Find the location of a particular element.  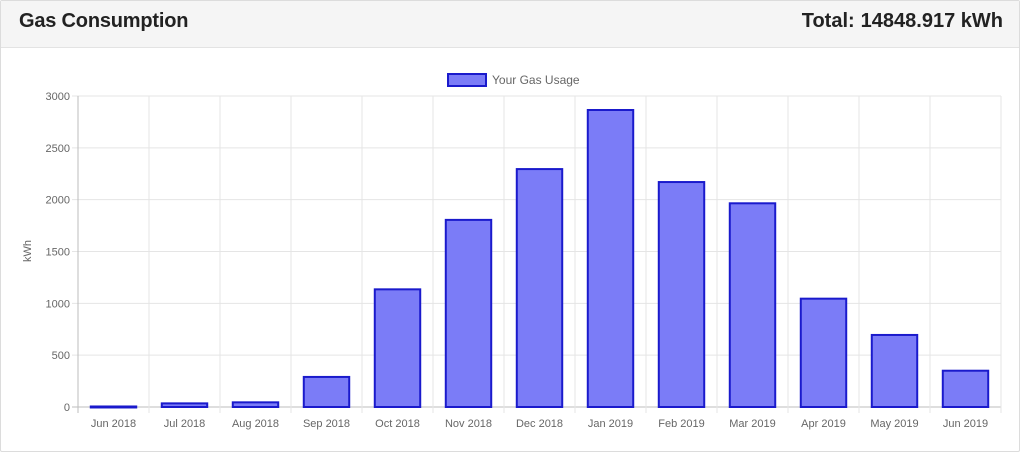

bar-feb-2019 is located at coordinates (681, 294).